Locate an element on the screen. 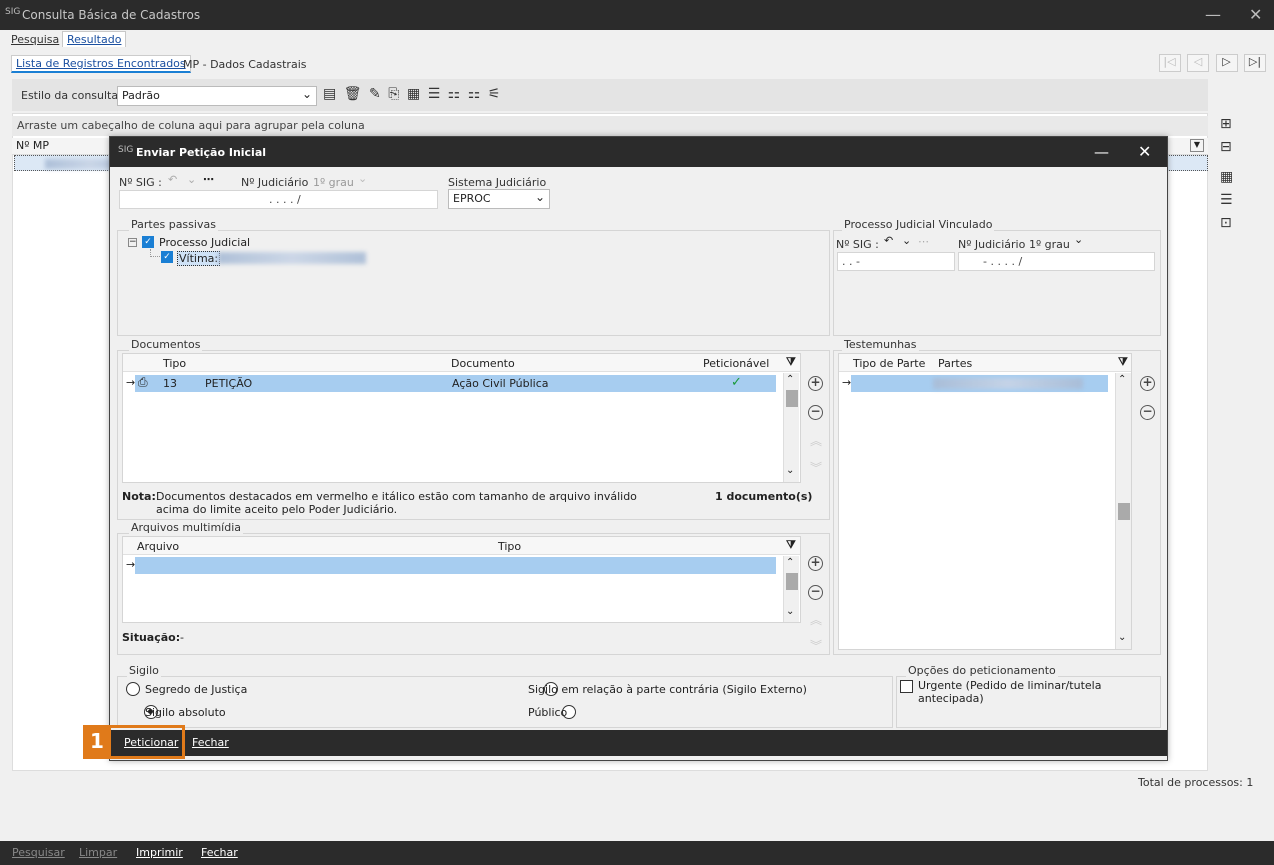 This screenshot has width=1274, height=865. minimize-icon: — is located at coordinates (1101, 152).